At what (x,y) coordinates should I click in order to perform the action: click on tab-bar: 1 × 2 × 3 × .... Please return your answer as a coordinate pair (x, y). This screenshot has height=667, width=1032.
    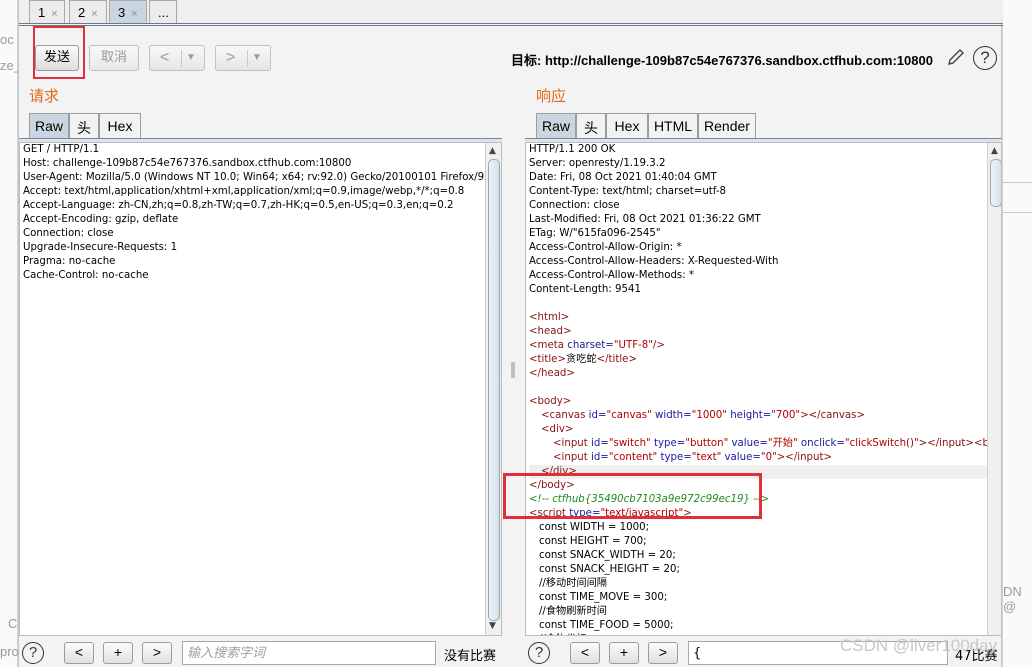
    Looking at the image, I should click on (511, 13).